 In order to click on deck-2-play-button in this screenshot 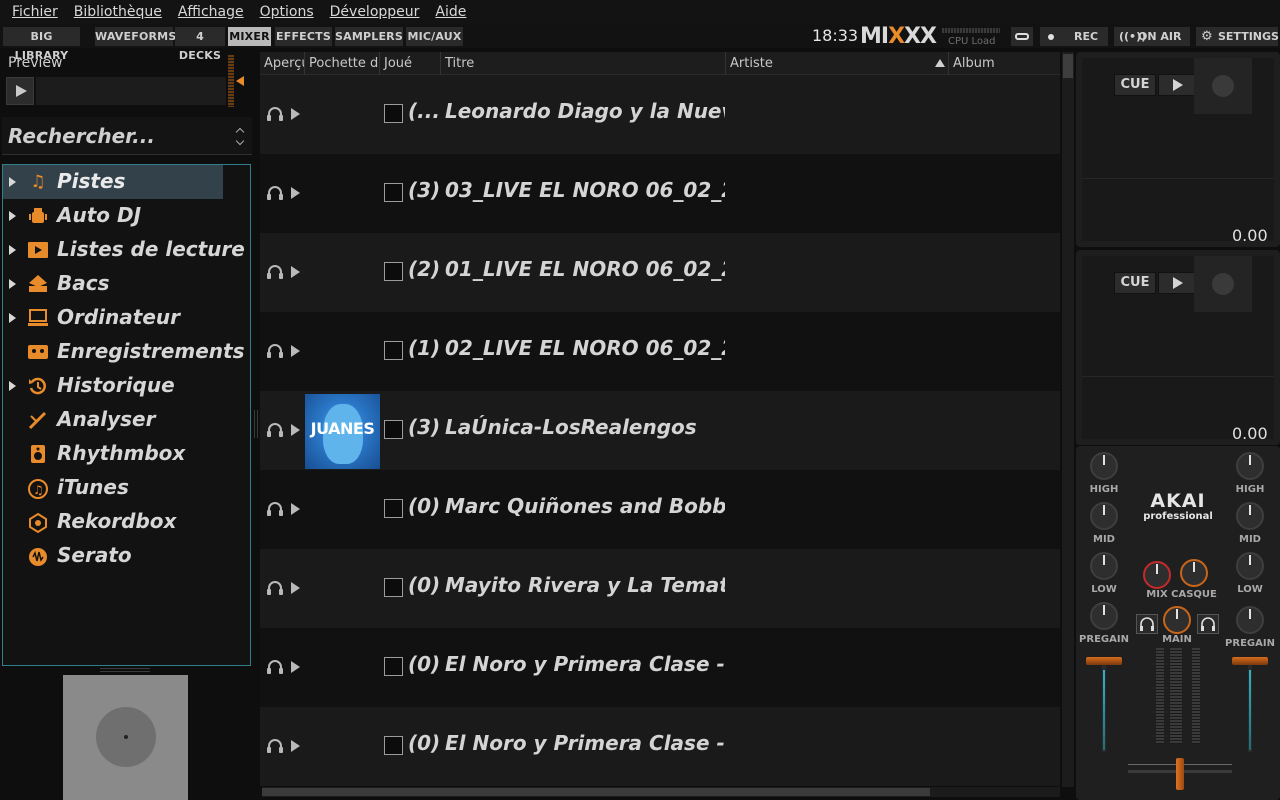, I will do `click(1177, 283)`.